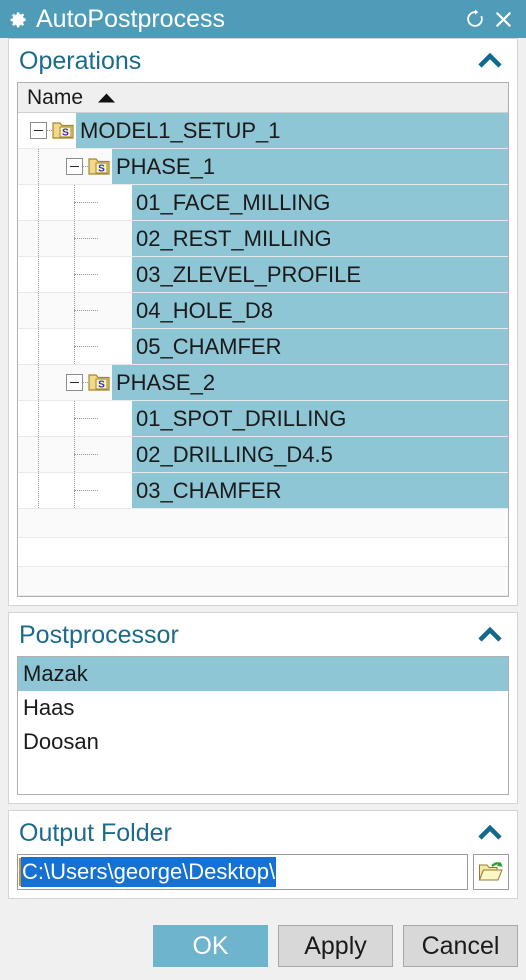 The width and height of the screenshot is (526, 980). I want to click on tree-node-label: PHASE_2, so click(310, 382).